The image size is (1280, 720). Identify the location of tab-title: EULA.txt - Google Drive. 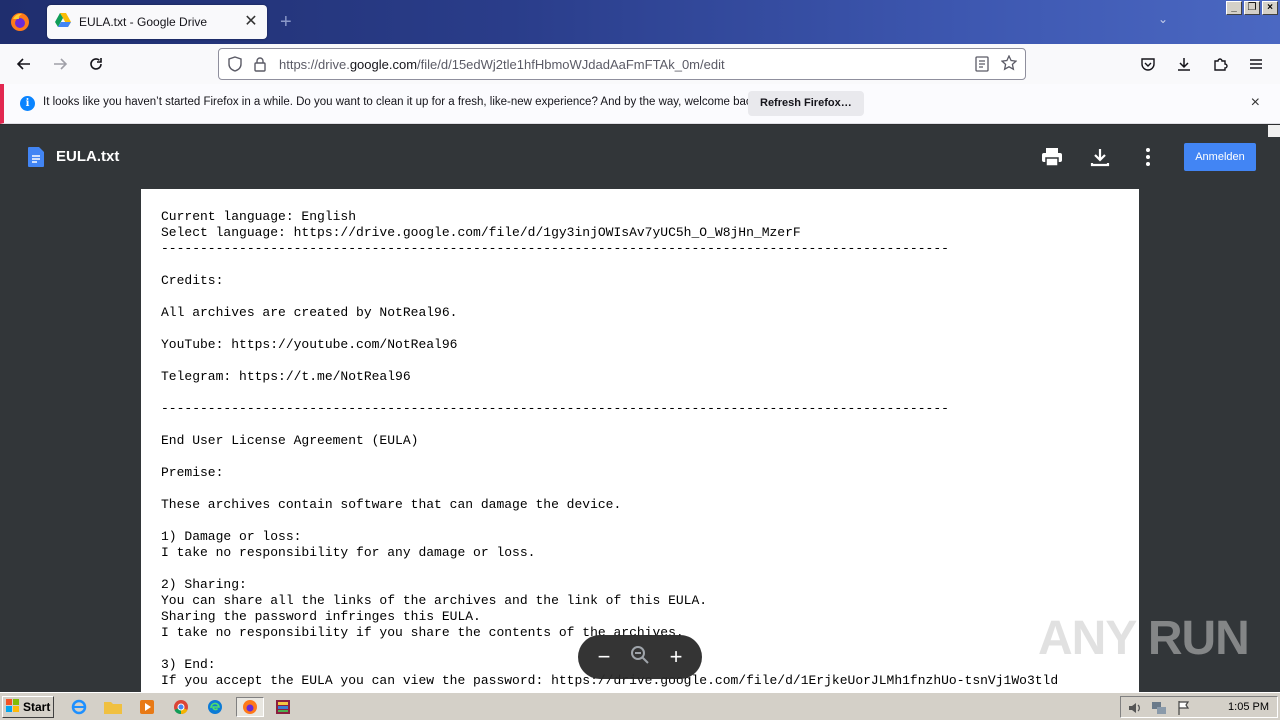
(143, 22).